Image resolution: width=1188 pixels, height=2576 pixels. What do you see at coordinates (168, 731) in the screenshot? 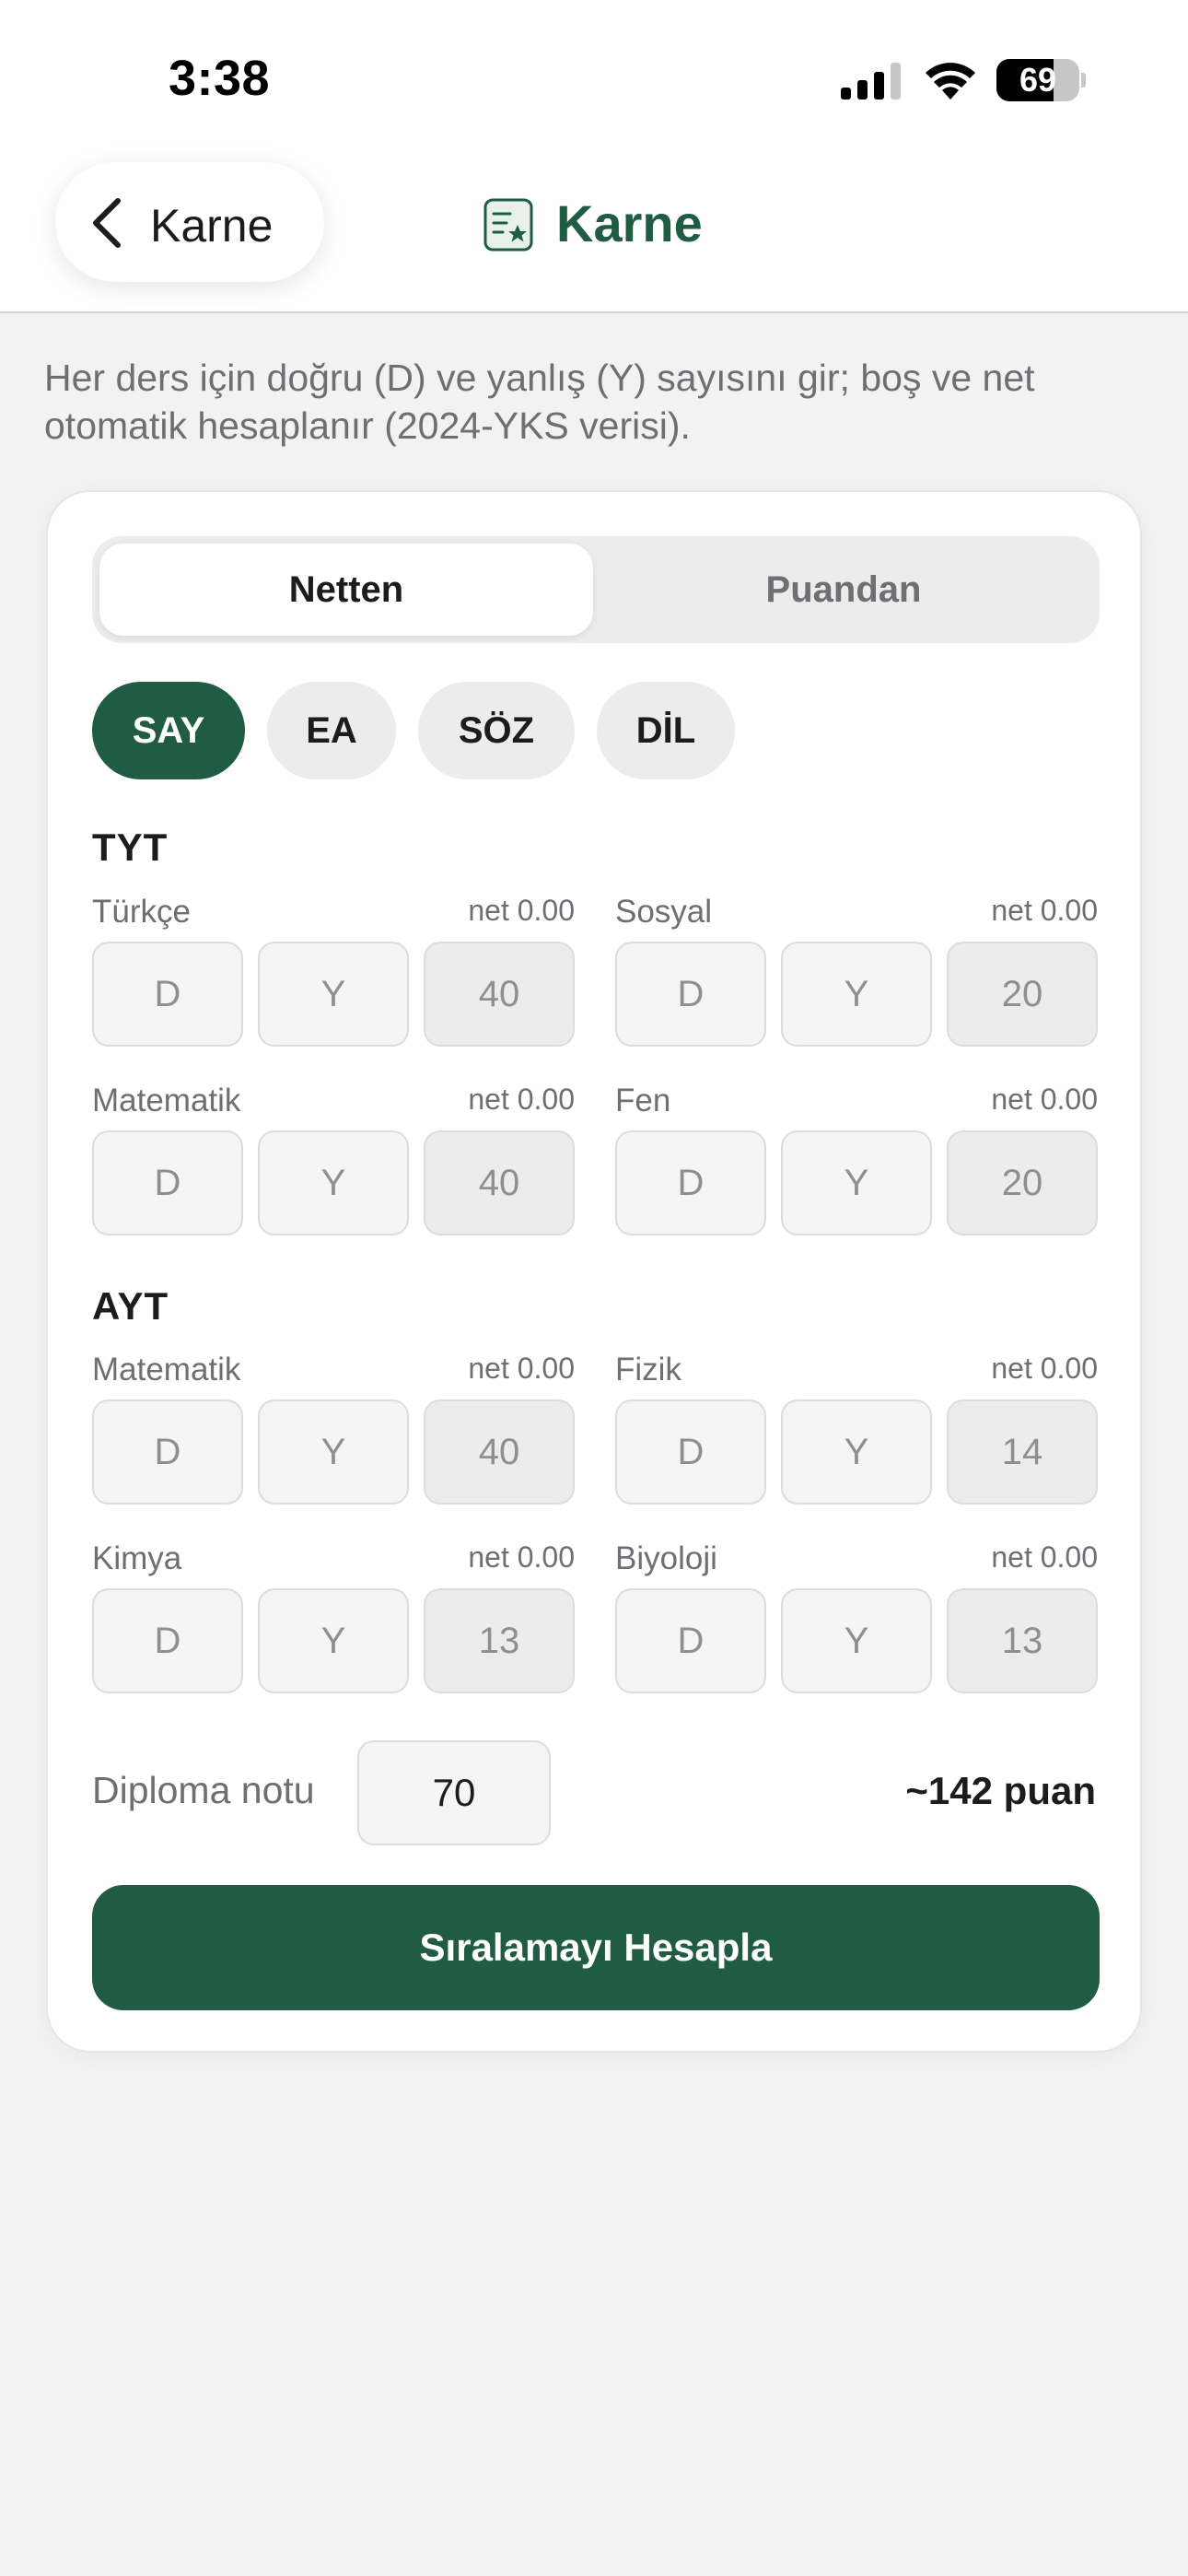
I see `chip-say: SAY` at bounding box center [168, 731].